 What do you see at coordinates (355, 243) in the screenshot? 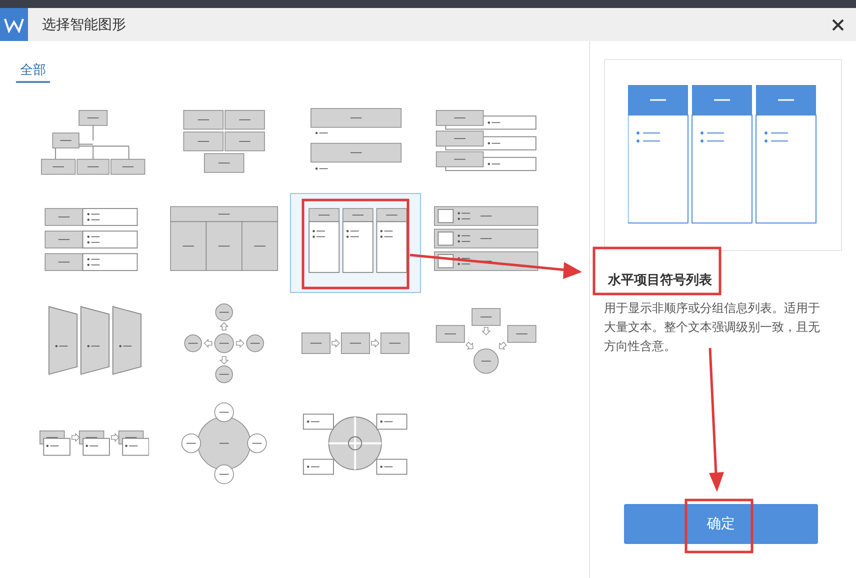
I see `smartart-option` at bounding box center [355, 243].